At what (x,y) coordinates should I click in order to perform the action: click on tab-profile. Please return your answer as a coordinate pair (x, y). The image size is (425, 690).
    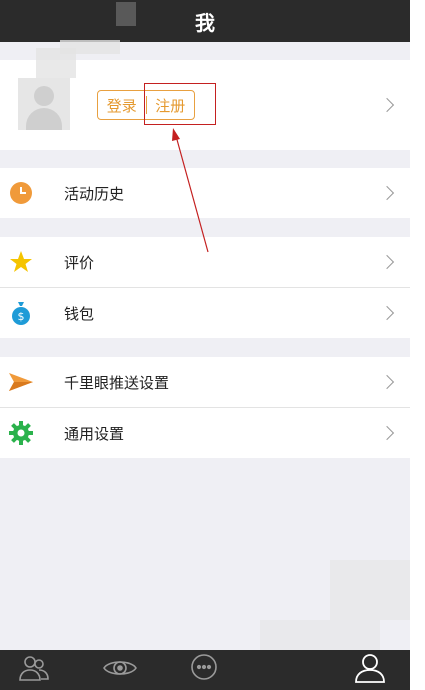
    Looking at the image, I should click on (370, 670).